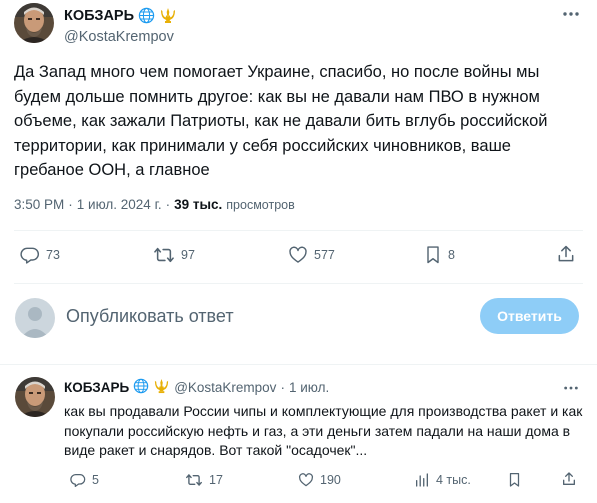  I want to click on reply-share-action, so click(569, 479).